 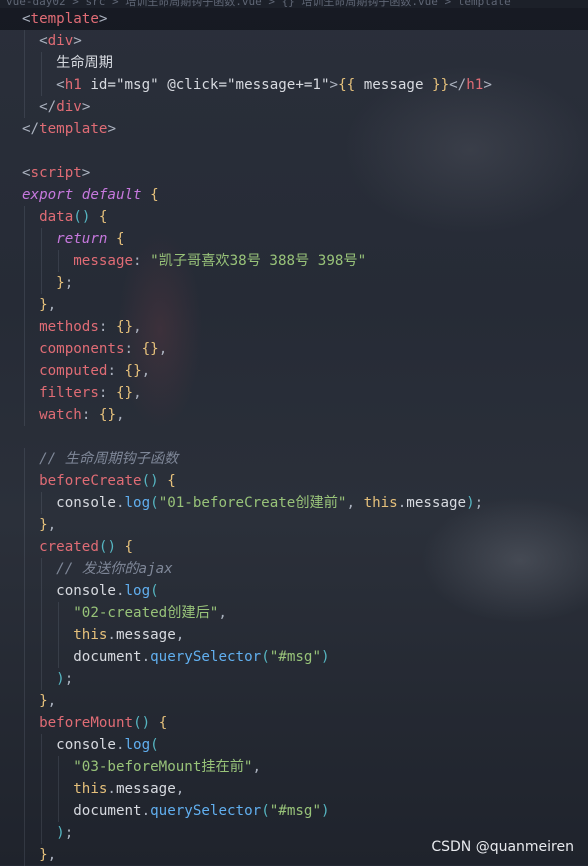 I want to click on code-line: <div>, so click(x=294, y=41).